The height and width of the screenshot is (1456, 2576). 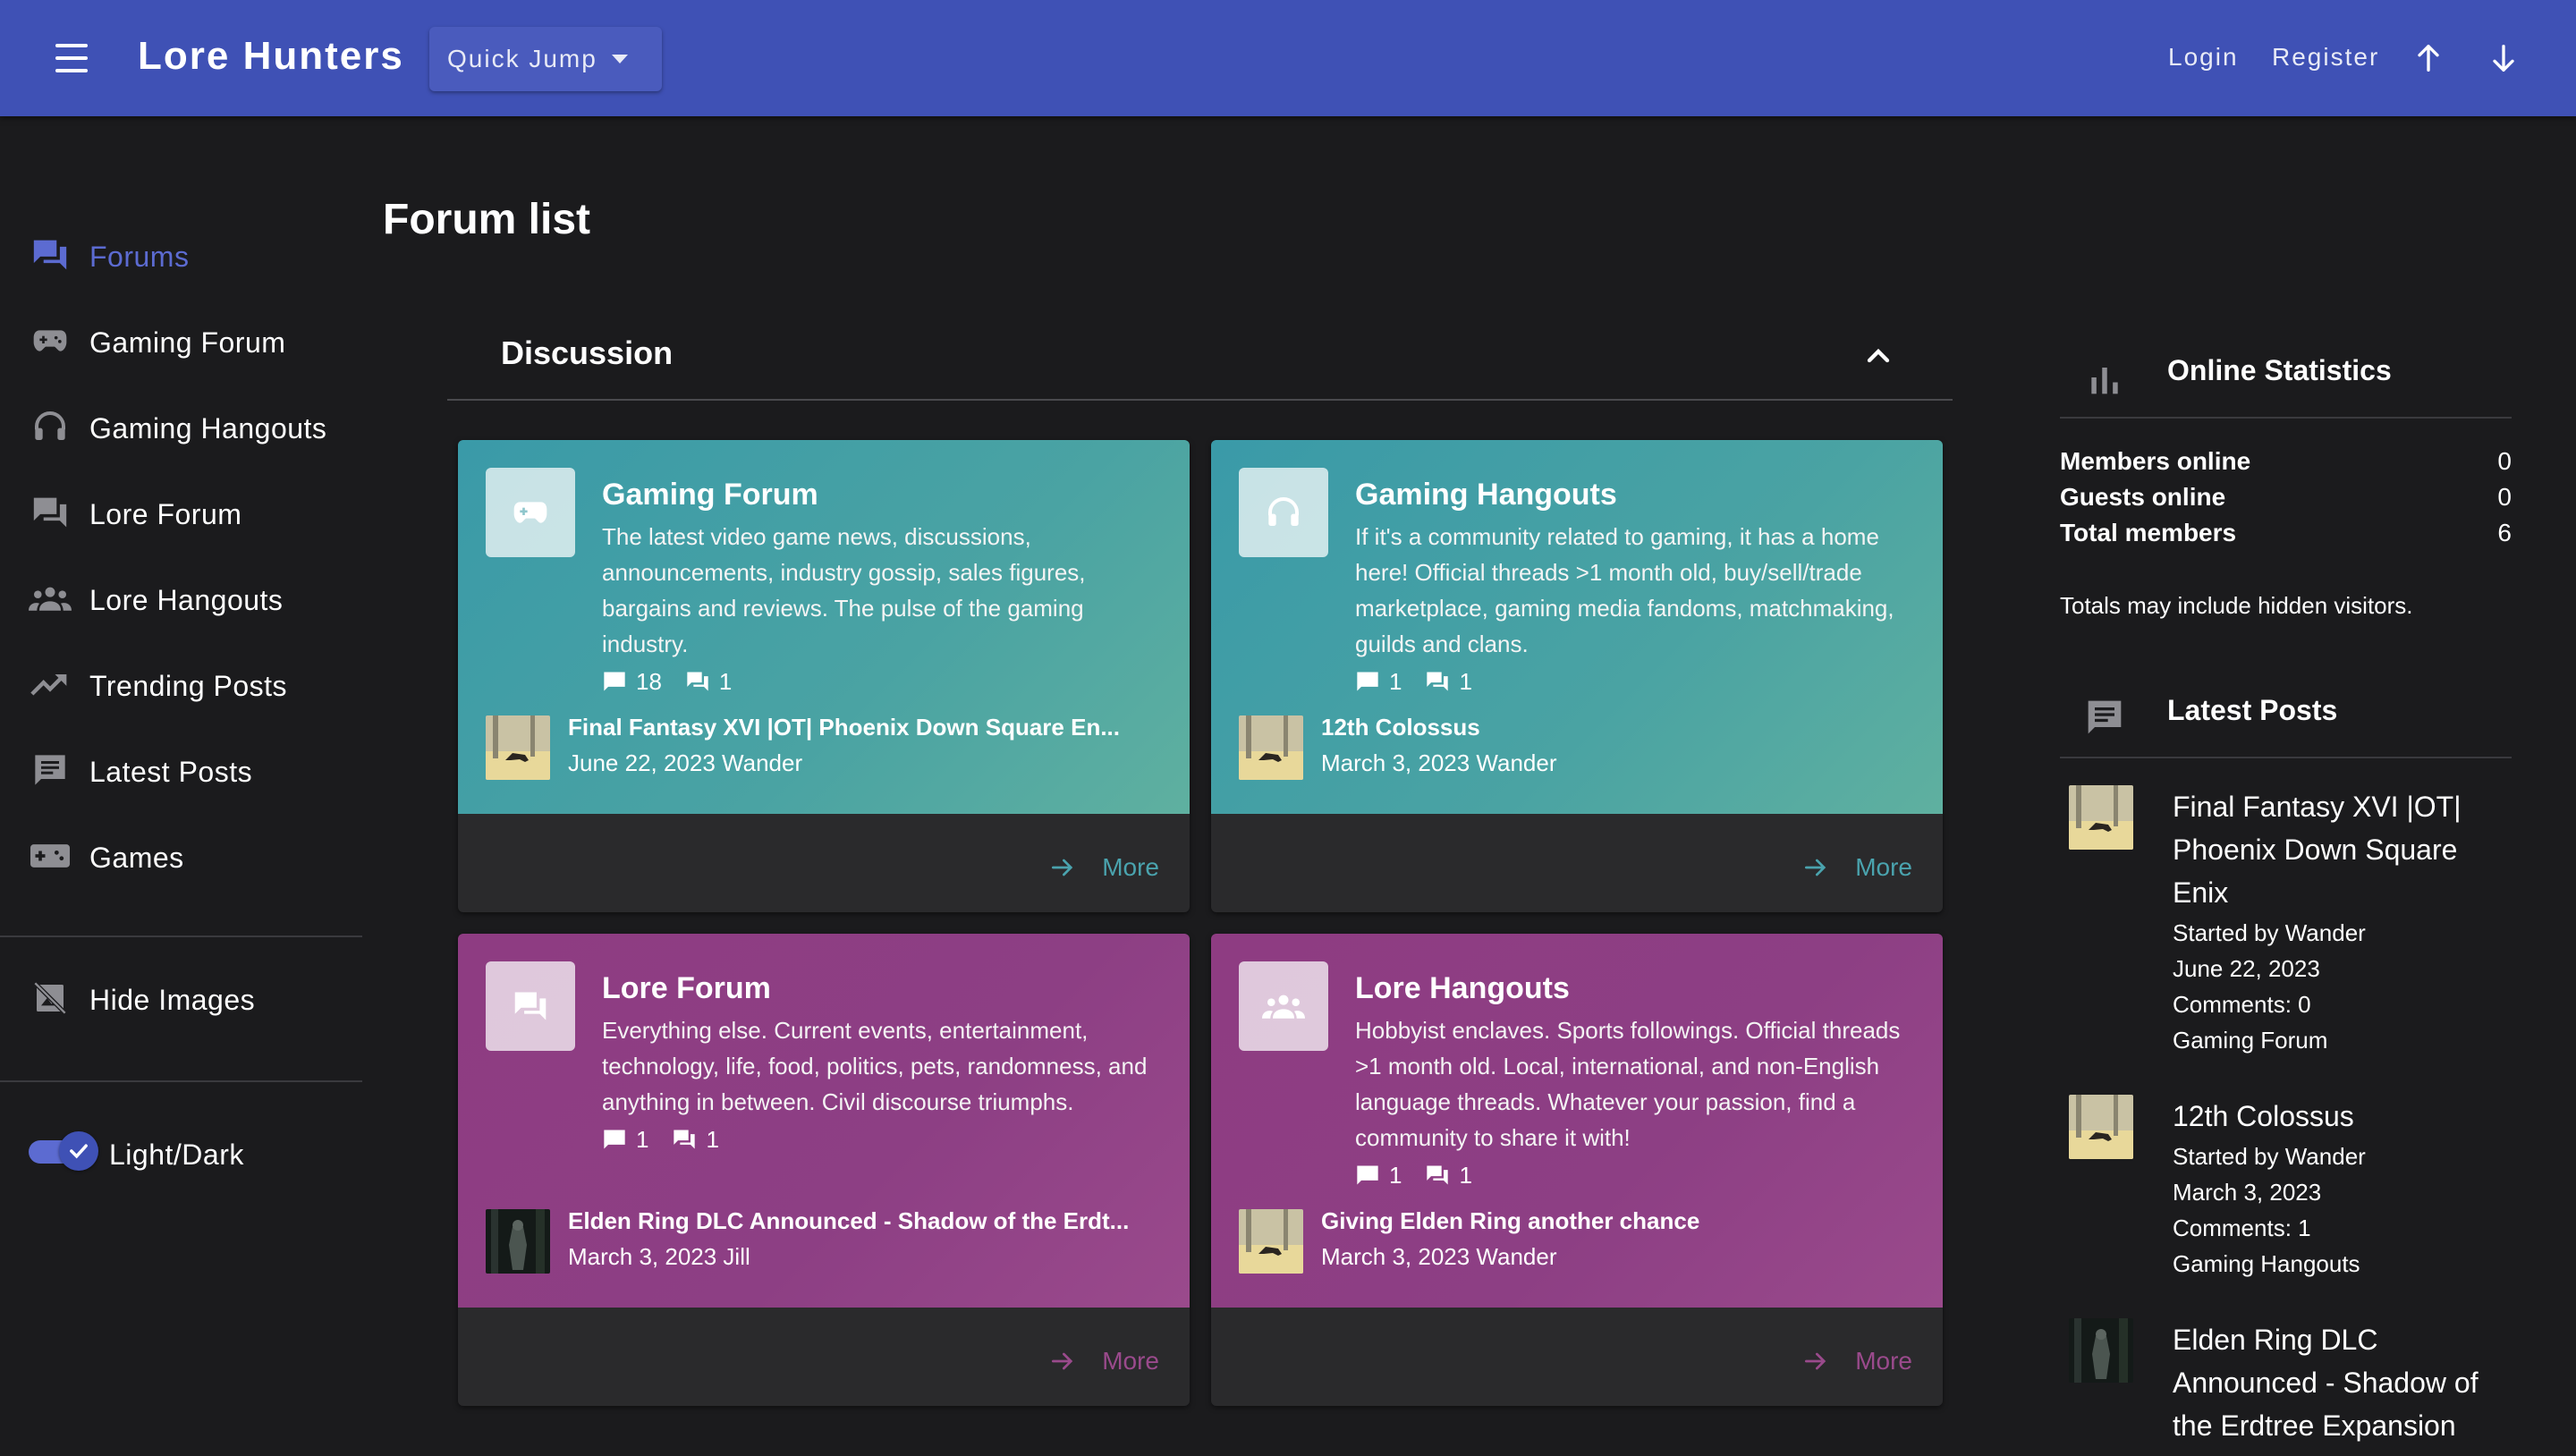 I want to click on site-title: Lore Hunters, so click(x=271, y=56).